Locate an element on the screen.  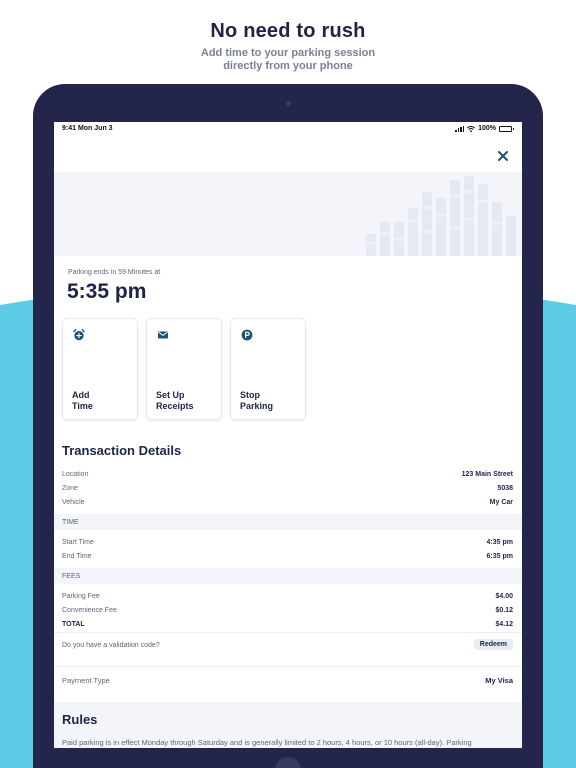
promo-subhead-line2: directly from your phone is located at coordinates (288, 66).